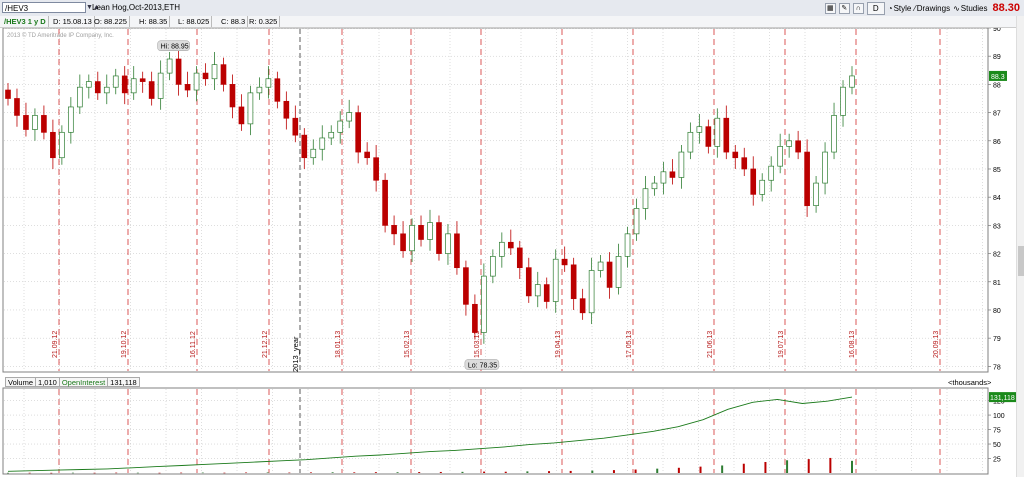 The height and width of the screenshot is (477, 1024). What do you see at coordinates (858, 8) in the screenshot?
I see `magnet-icon: ∩` at bounding box center [858, 8].